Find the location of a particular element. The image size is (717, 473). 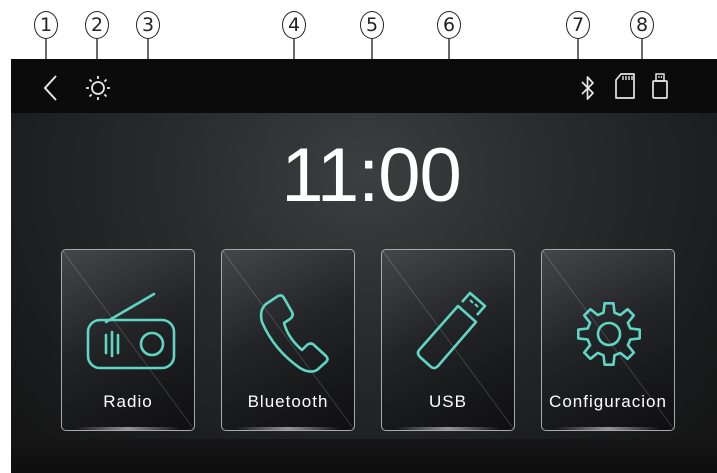

back-chevron-icon is located at coordinates (51, 88).